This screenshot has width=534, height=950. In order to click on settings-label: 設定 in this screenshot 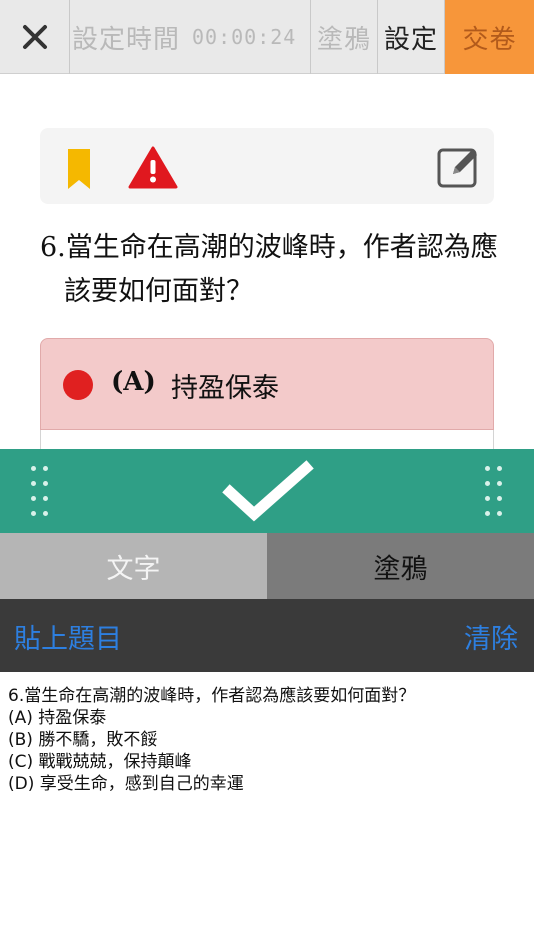, I will do `click(410, 39)`.